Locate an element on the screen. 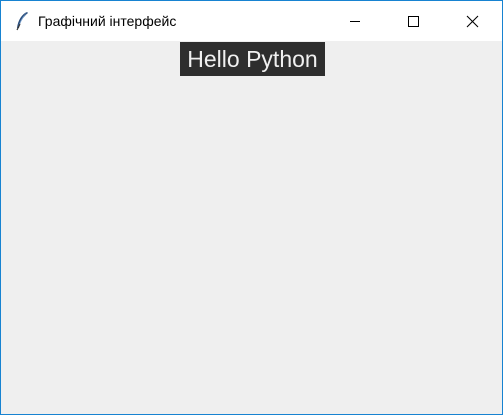  minimize-icon is located at coordinates (355, 21).